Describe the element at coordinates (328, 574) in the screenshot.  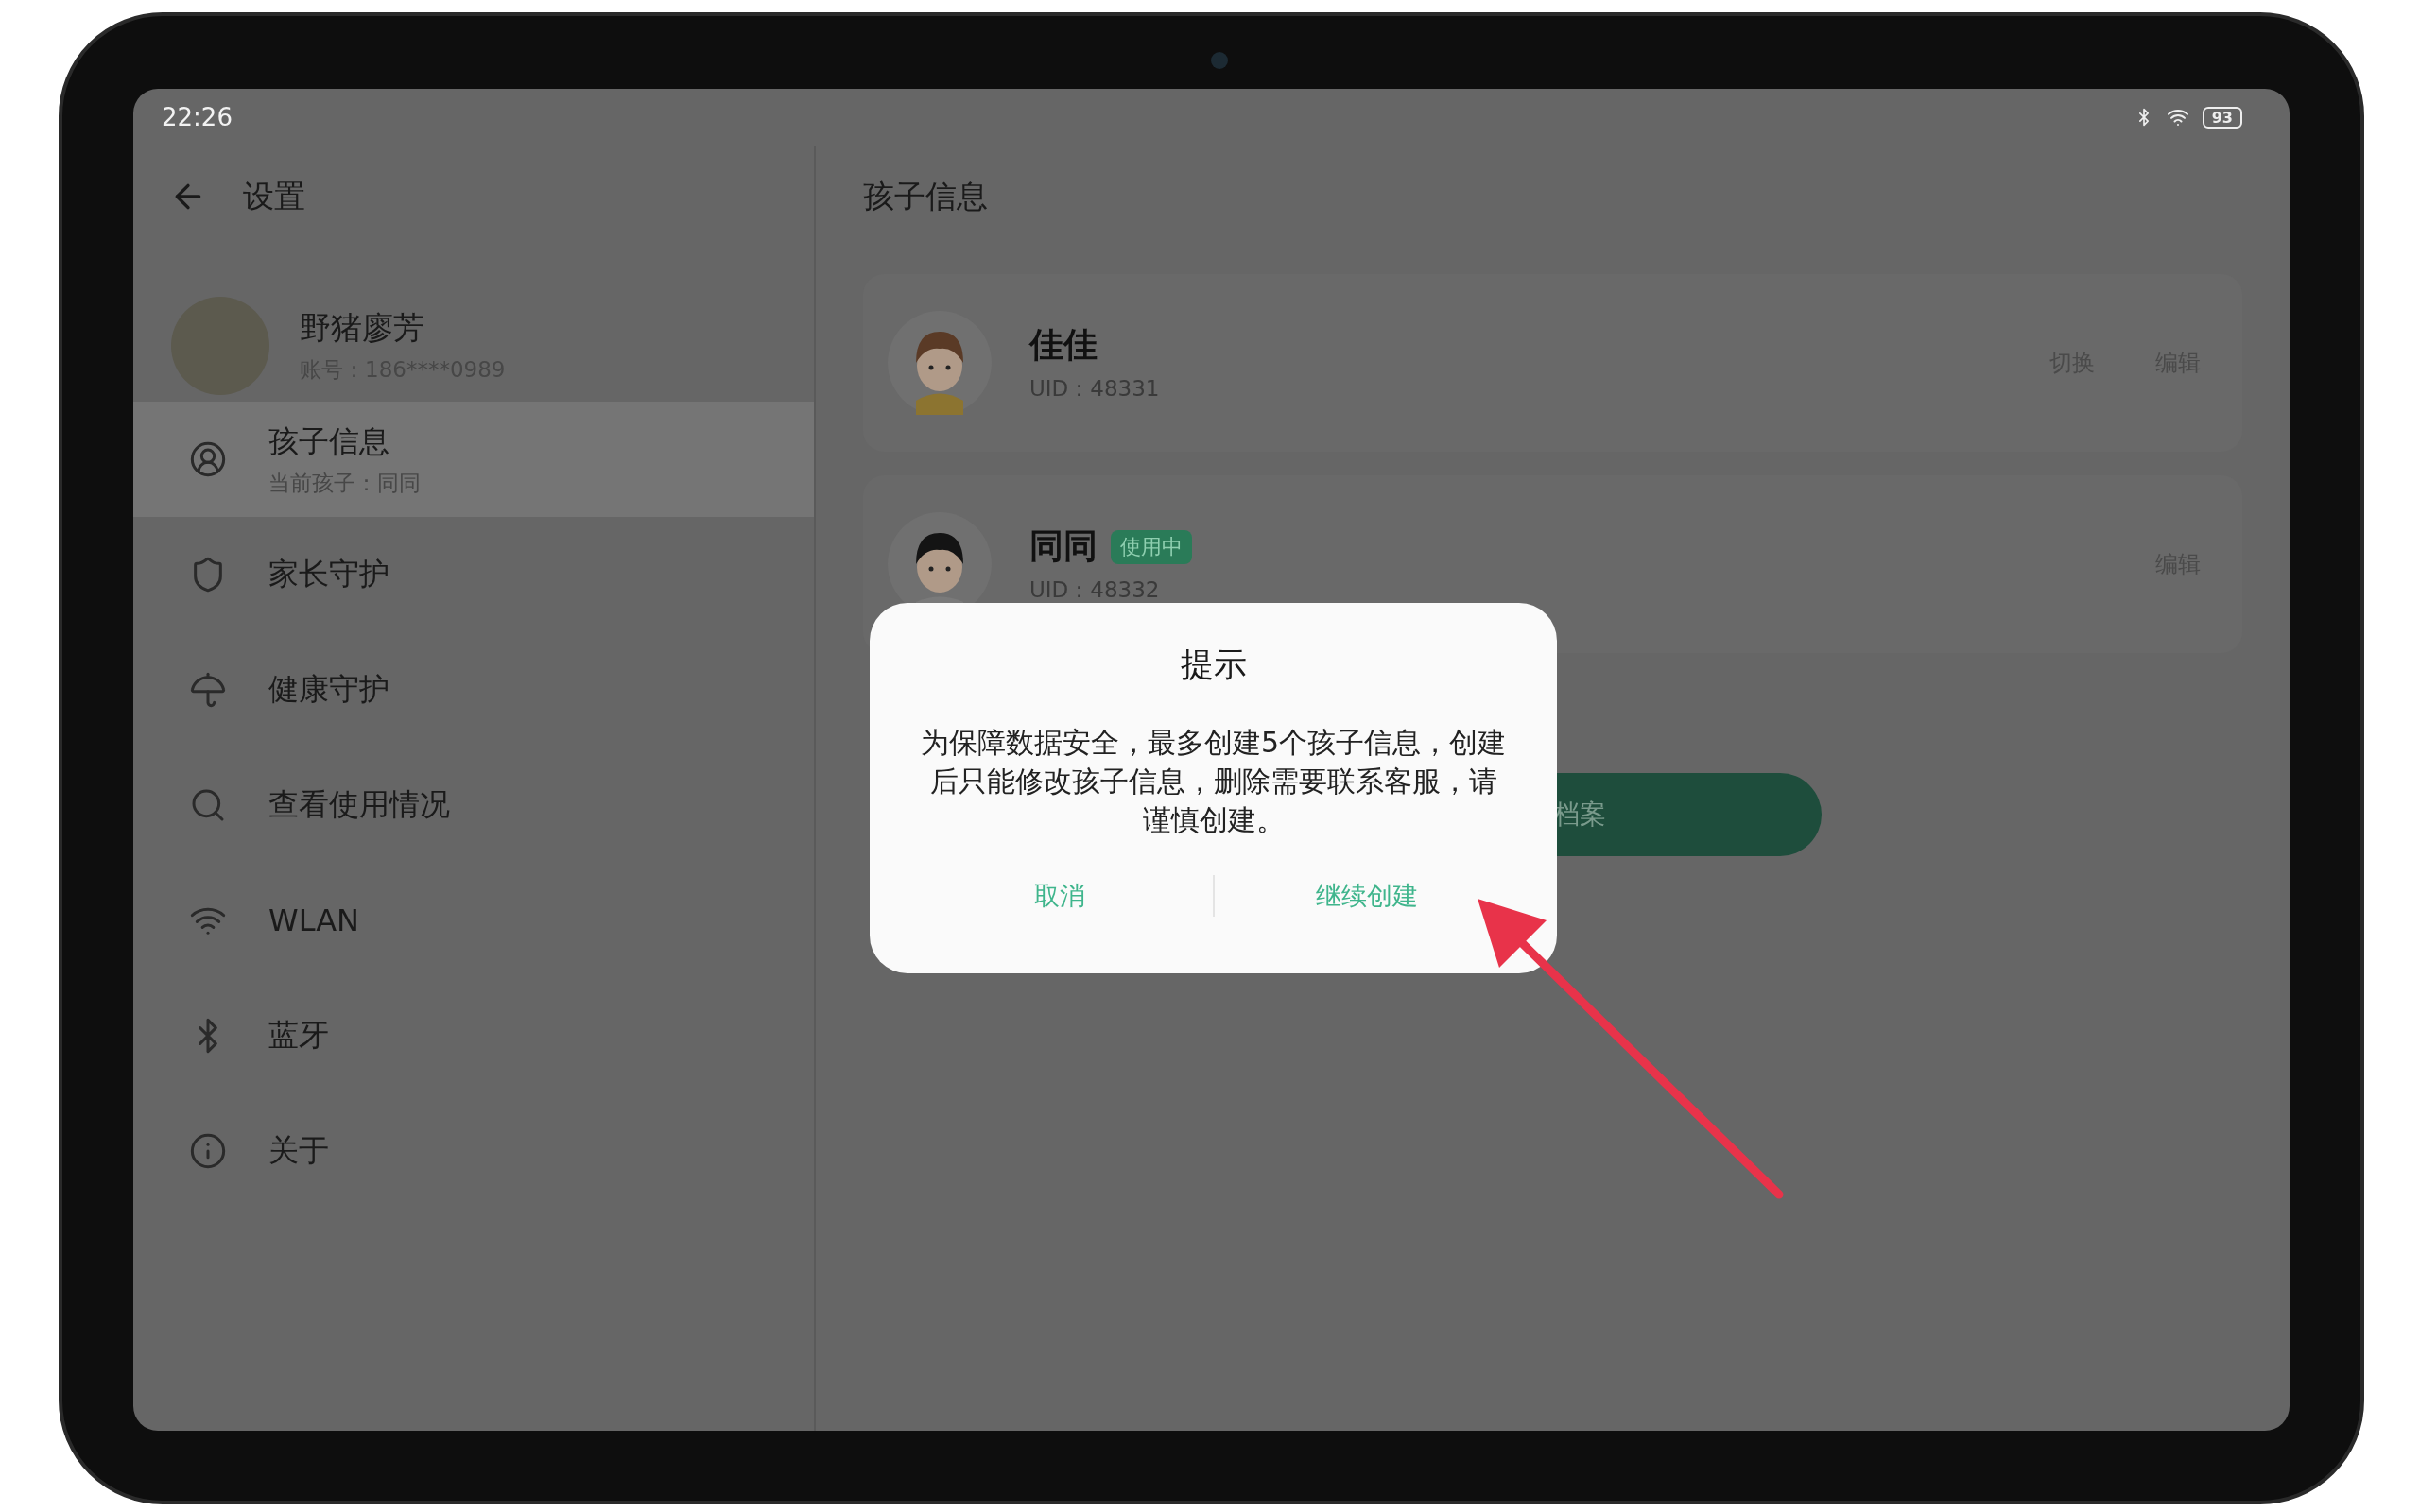
I see `item-label: 家长守护` at that location.